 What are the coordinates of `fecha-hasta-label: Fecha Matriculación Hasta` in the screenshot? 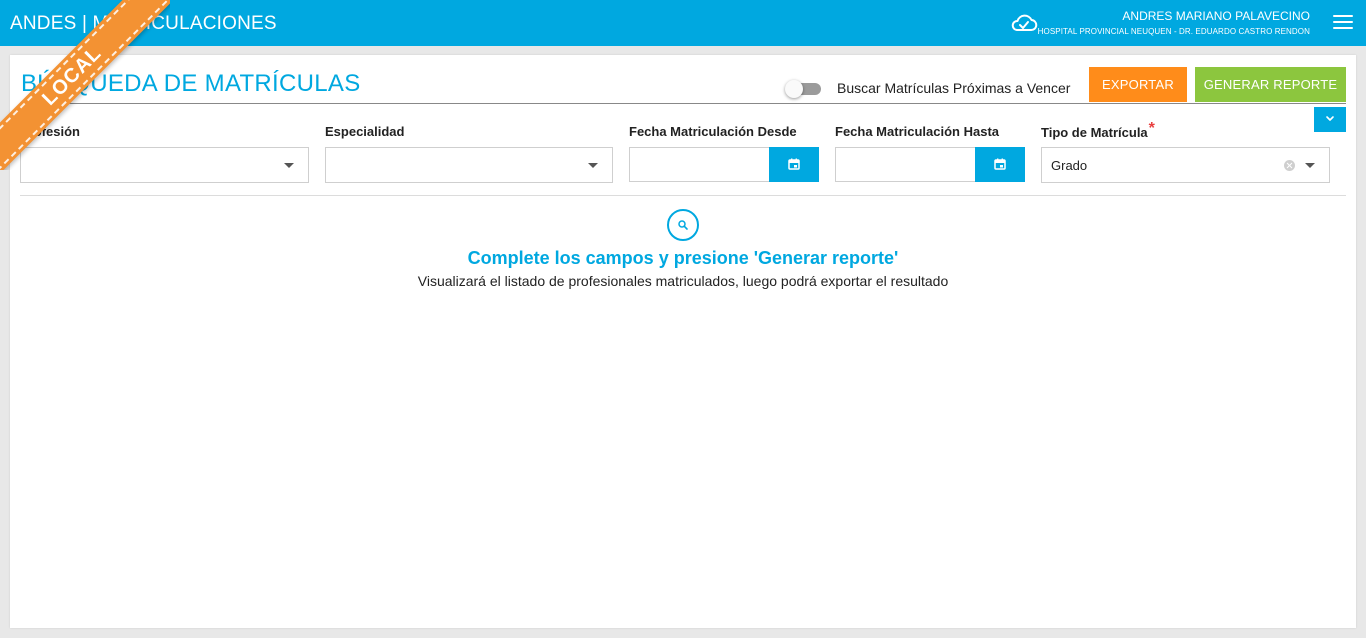 It's located at (917, 131).